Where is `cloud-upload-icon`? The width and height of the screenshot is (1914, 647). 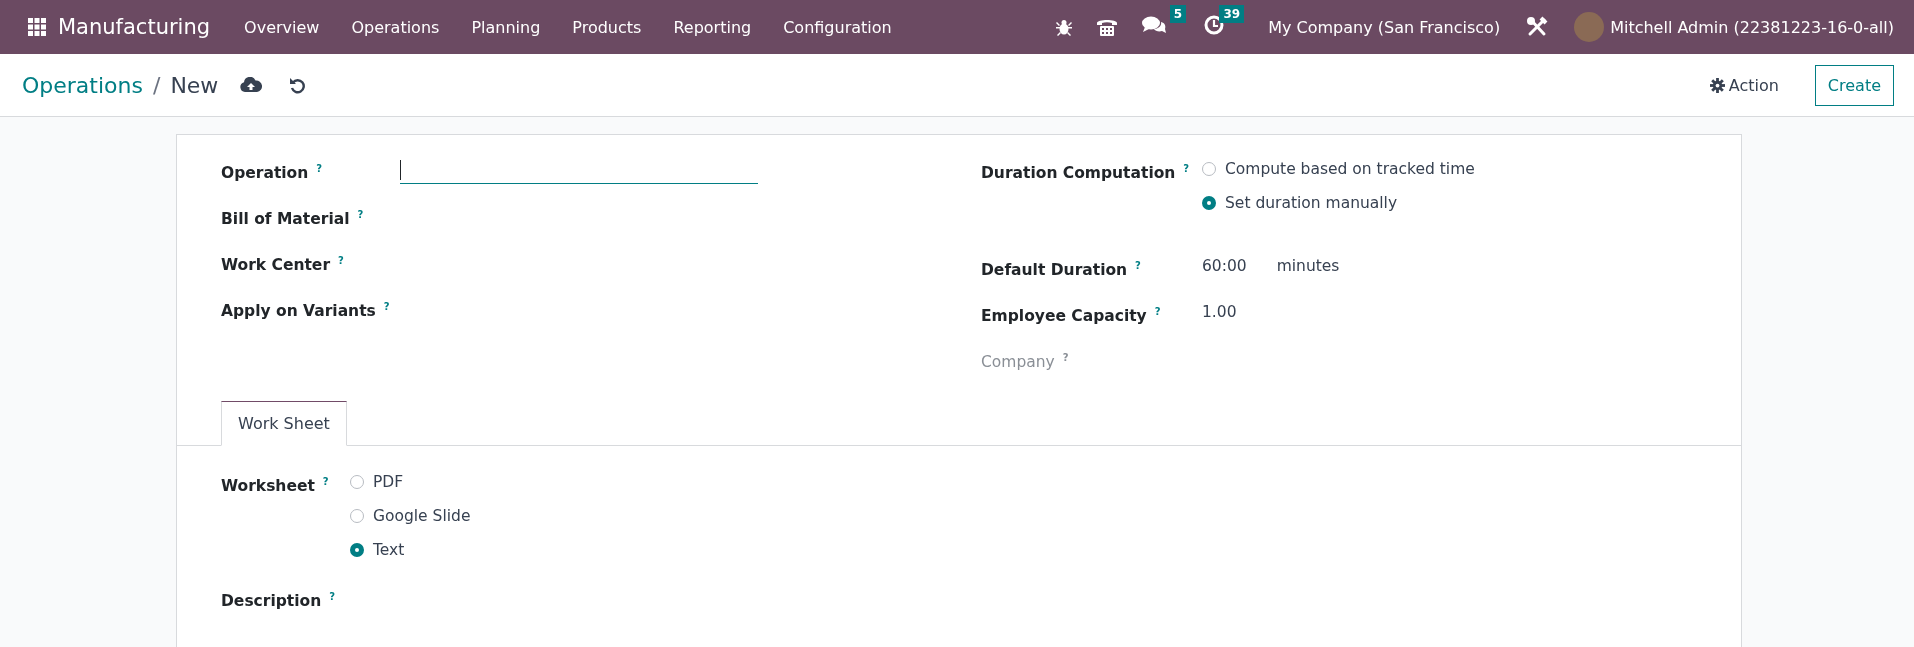
cloud-upload-icon is located at coordinates (251, 85).